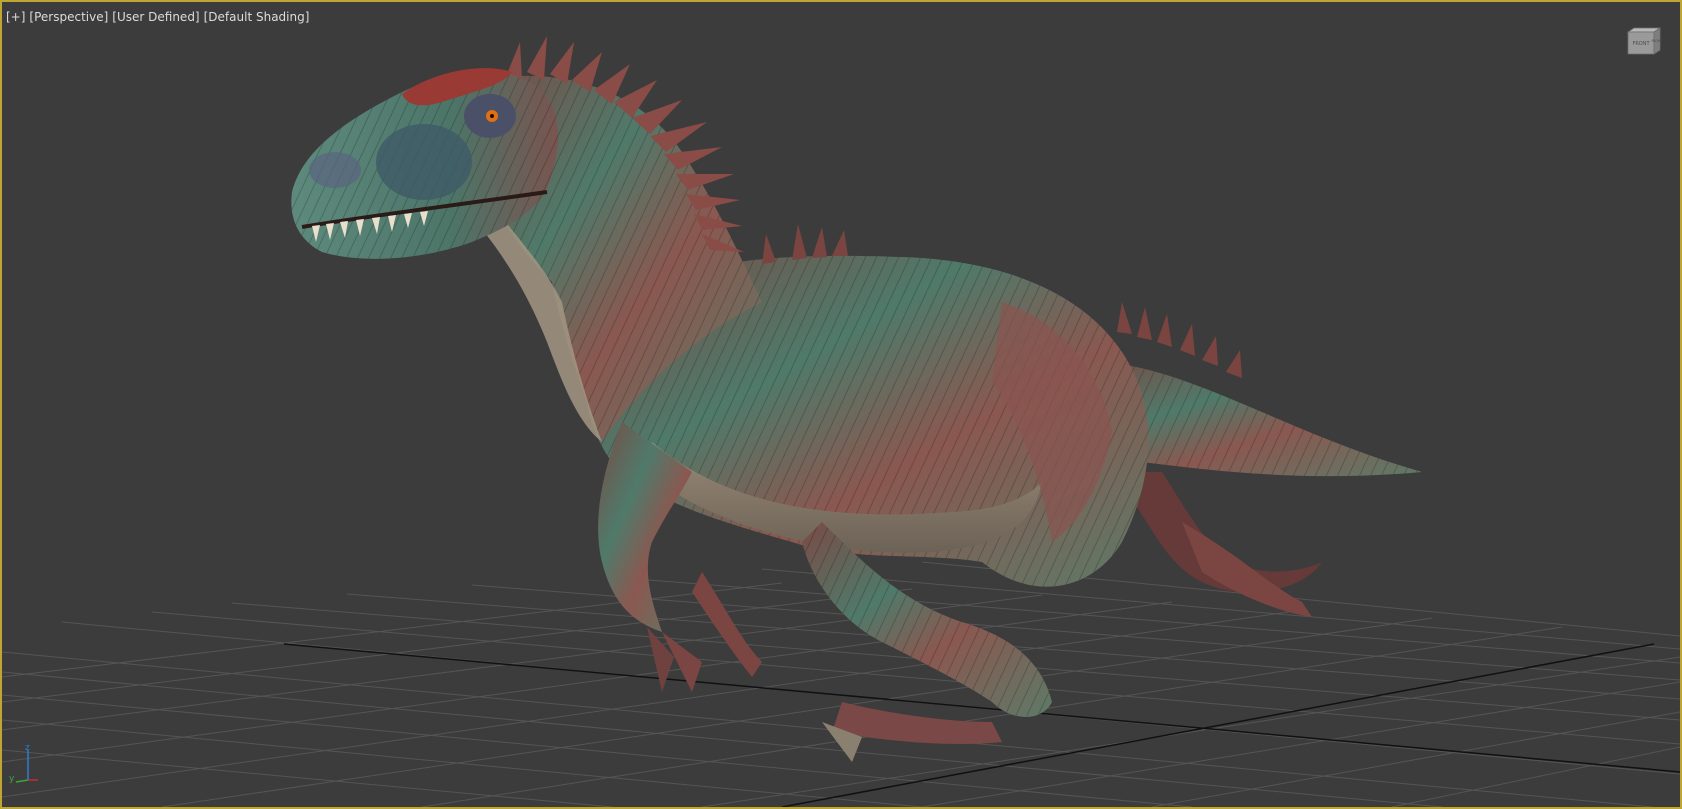 The height and width of the screenshot is (809, 1682). I want to click on axis-z-label: z, so click(27, 748).